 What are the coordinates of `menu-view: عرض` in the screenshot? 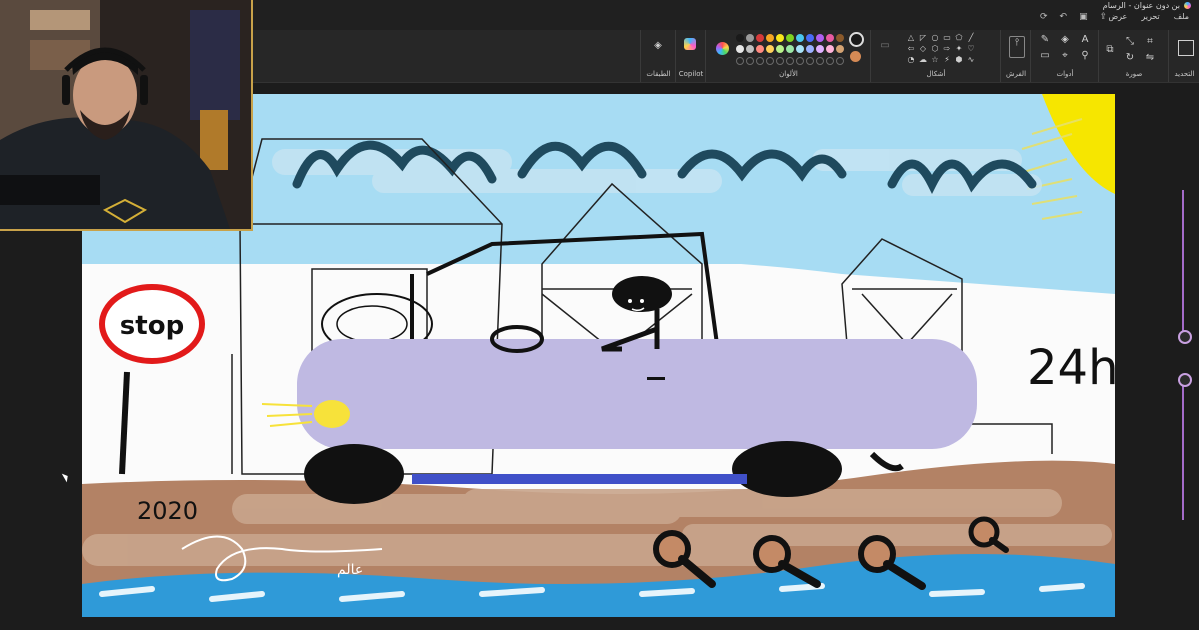 It's located at (1117, 16).